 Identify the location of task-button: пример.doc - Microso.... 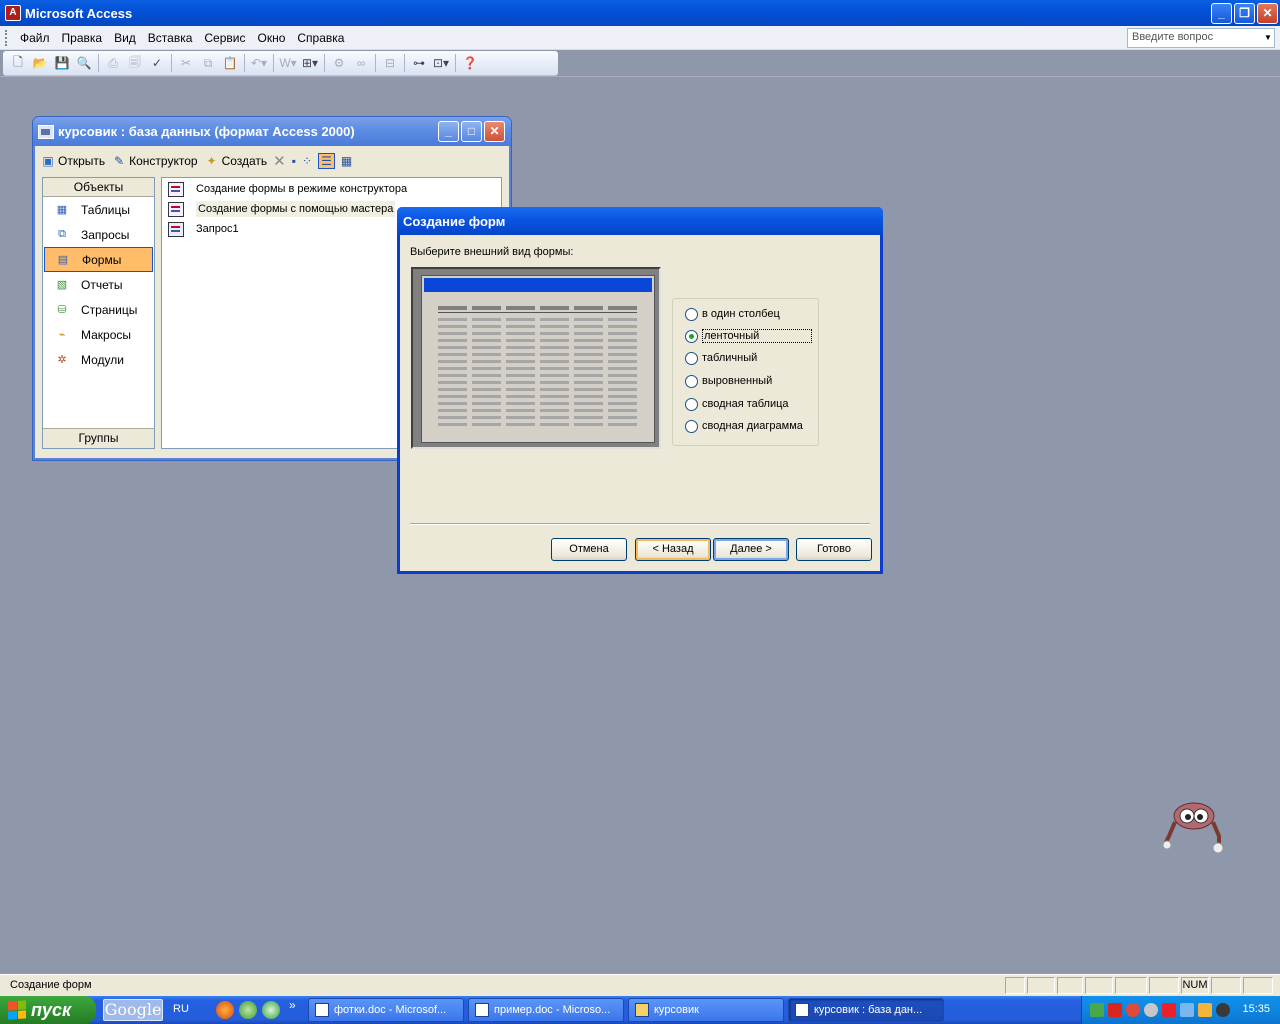
(546, 1010).